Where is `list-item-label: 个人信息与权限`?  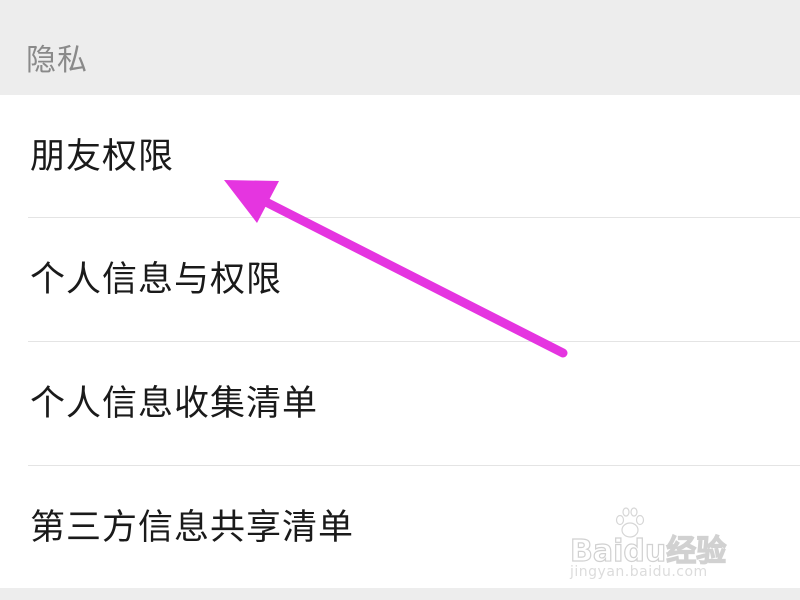
list-item-label: 个人信息与权限 is located at coordinates (156, 280).